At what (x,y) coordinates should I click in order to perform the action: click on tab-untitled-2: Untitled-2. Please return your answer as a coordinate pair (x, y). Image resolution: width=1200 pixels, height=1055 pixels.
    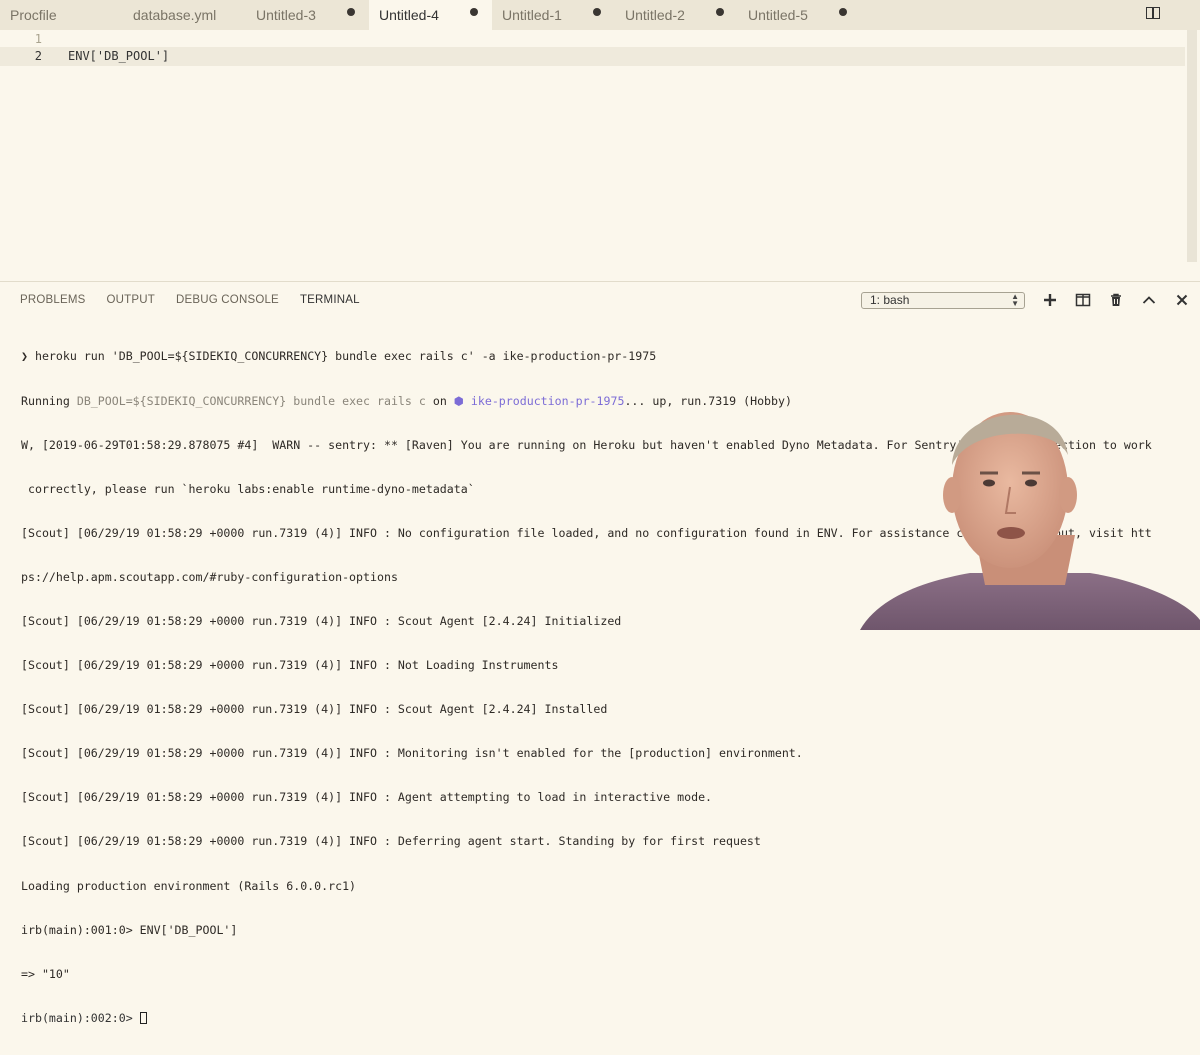
    Looking at the image, I should click on (676, 15).